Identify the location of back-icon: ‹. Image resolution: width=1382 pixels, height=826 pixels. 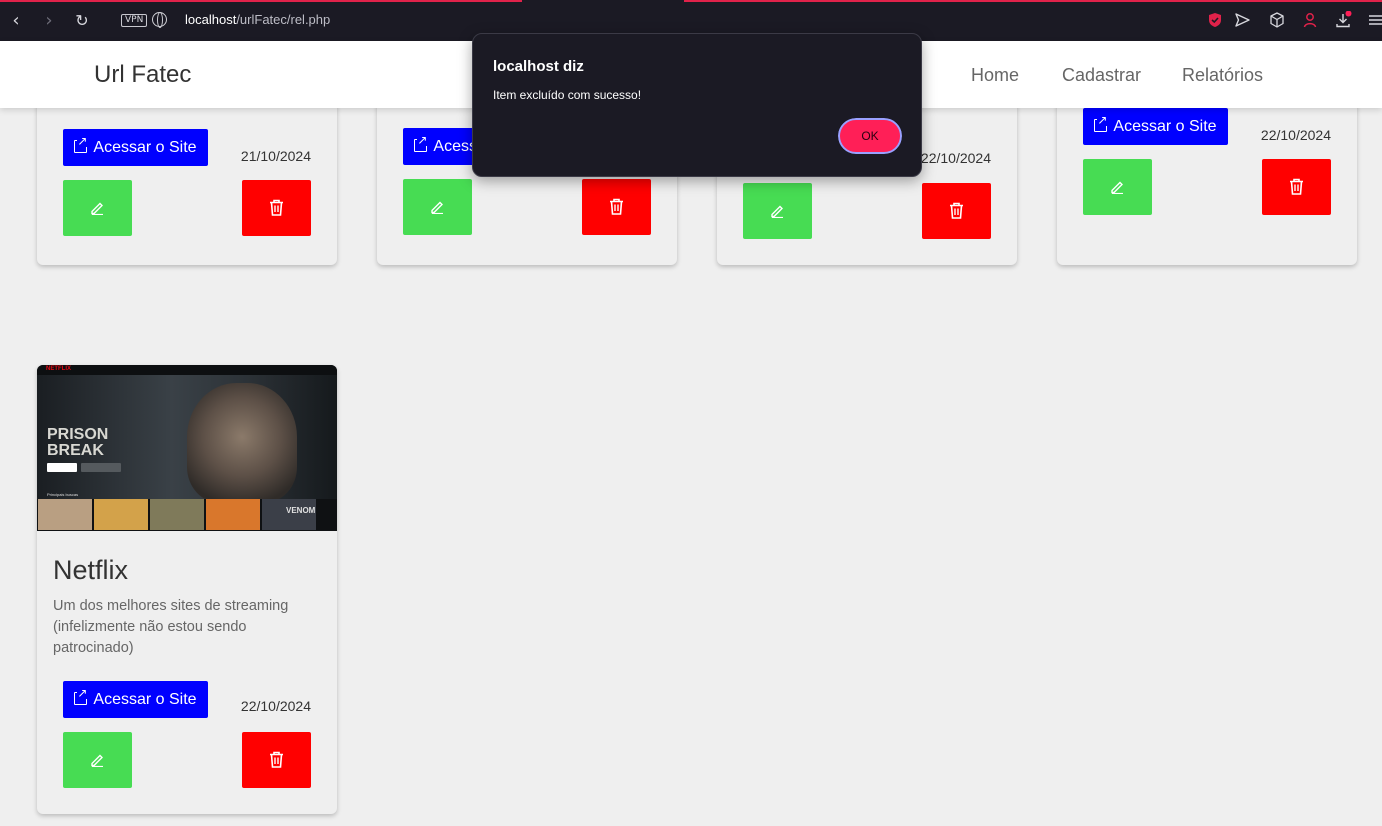
(16, 21).